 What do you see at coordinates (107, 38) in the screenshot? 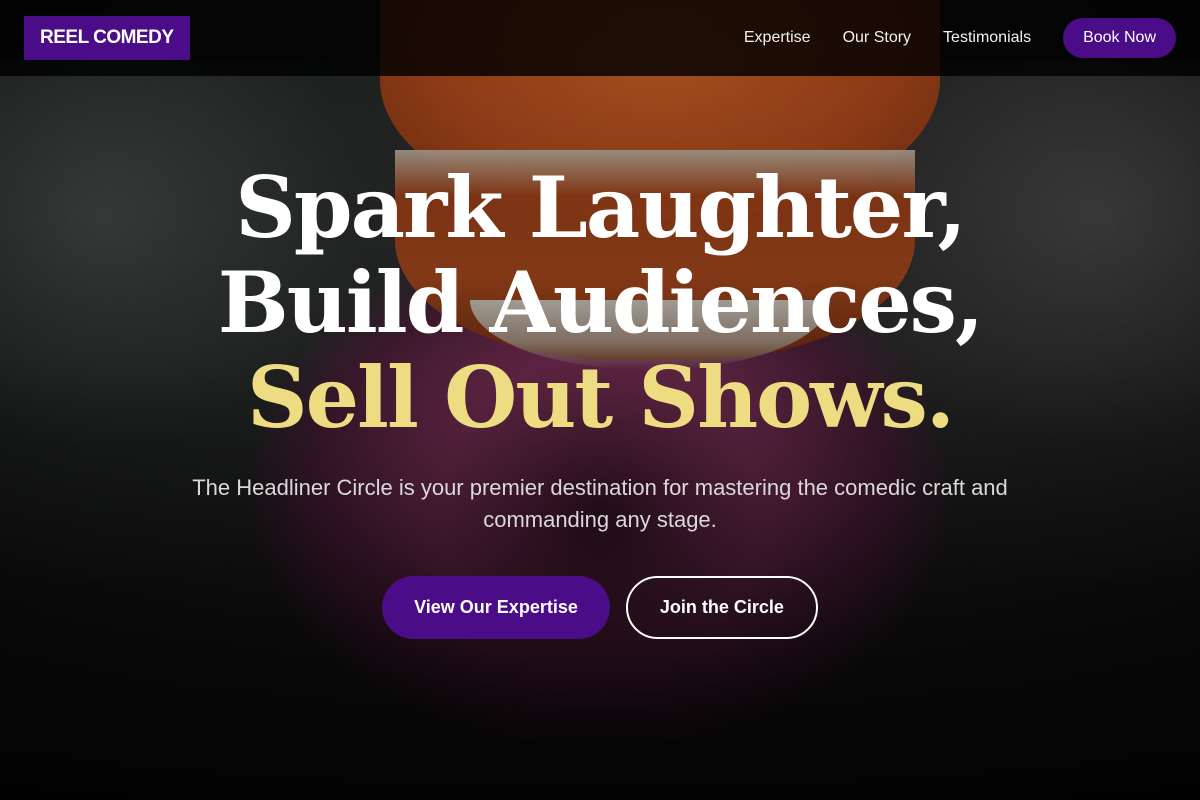
I see `brand-logo: REEL COMEDY` at bounding box center [107, 38].